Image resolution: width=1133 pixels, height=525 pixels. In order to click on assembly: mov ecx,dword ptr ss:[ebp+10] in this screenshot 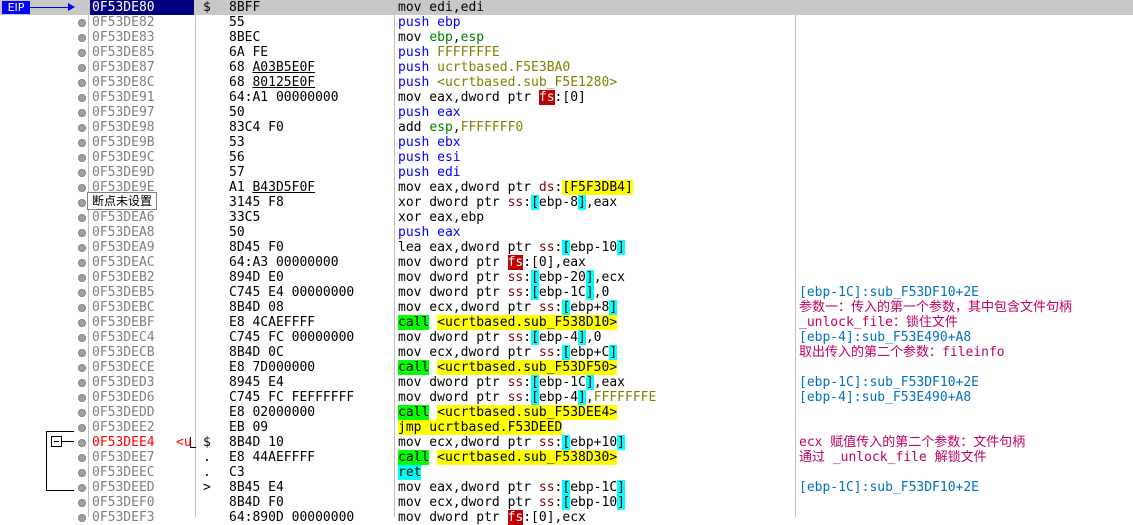, I will do `click(595, 442)`.